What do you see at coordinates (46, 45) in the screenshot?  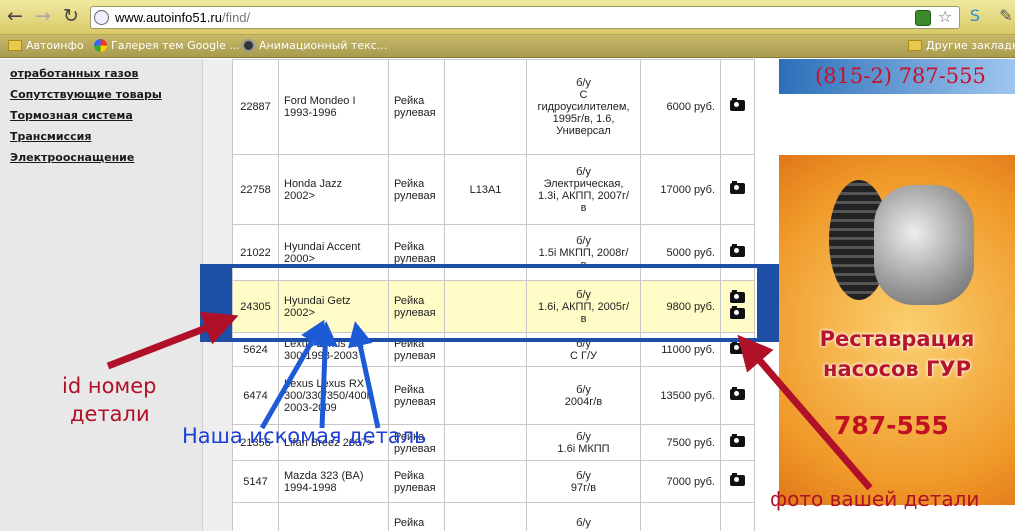 I see `bookmark-item: Автоинфо` at bounding box center [46, 45].